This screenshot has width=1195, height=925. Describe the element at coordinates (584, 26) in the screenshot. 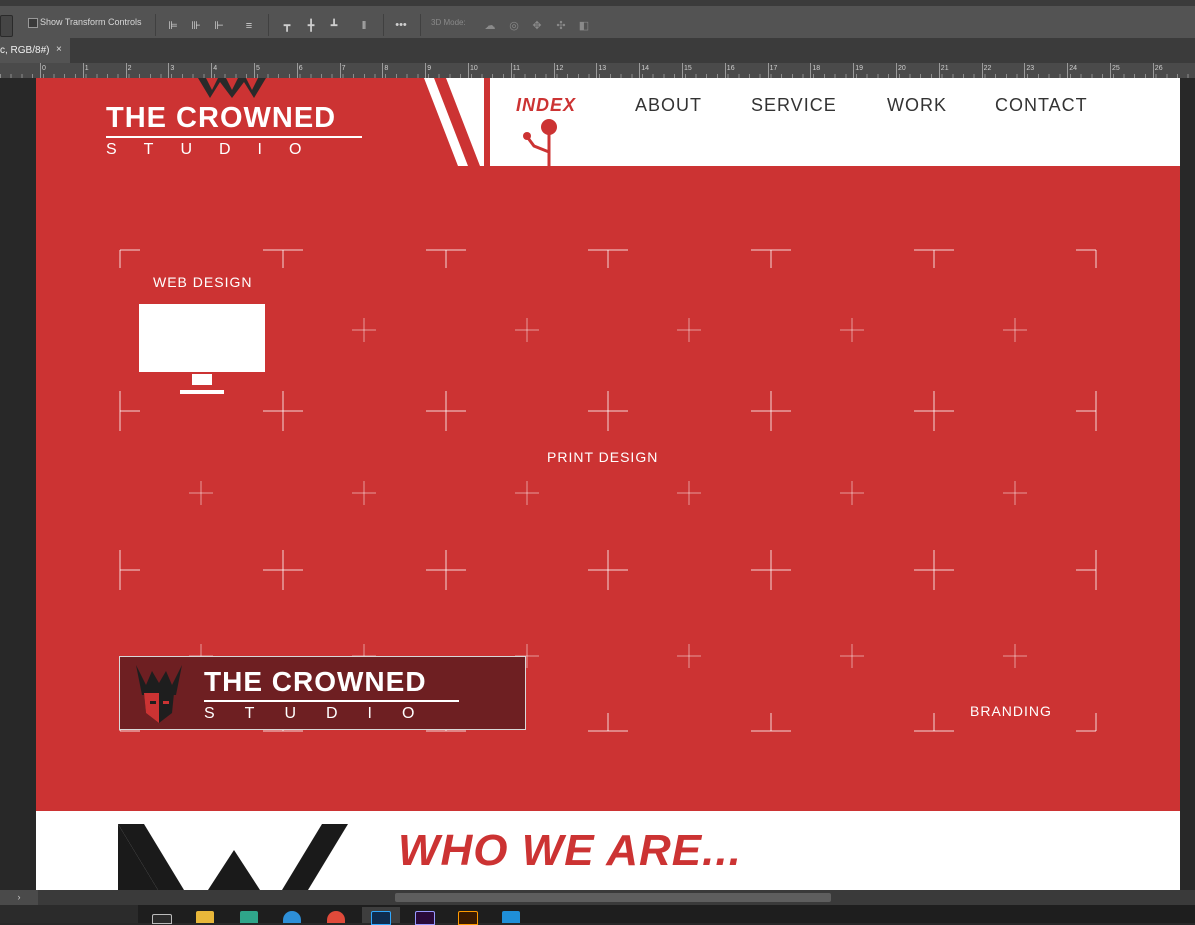

I see `3d-scale-icon: ◧` at that location.